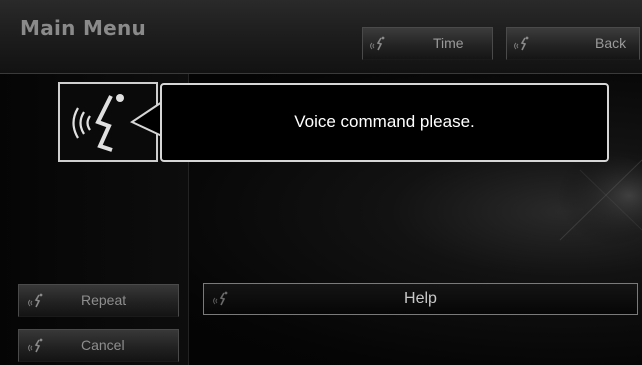 This screenshot has width=642, height=365. What do you see at coordinates (427, 43) in the screenshot?
I see `time-button: Time` at bounding box center [427, 43].